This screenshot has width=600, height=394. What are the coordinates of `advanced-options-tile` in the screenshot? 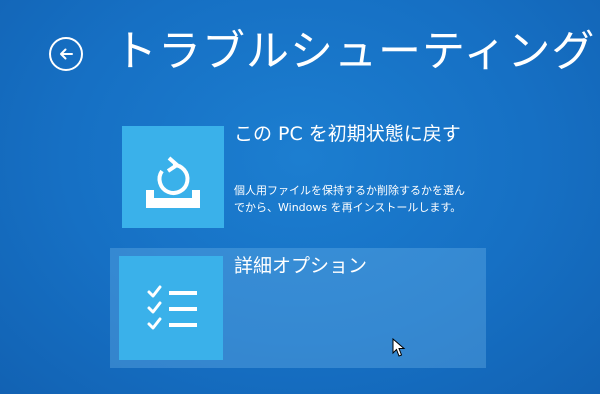 It's located at (171, 308).